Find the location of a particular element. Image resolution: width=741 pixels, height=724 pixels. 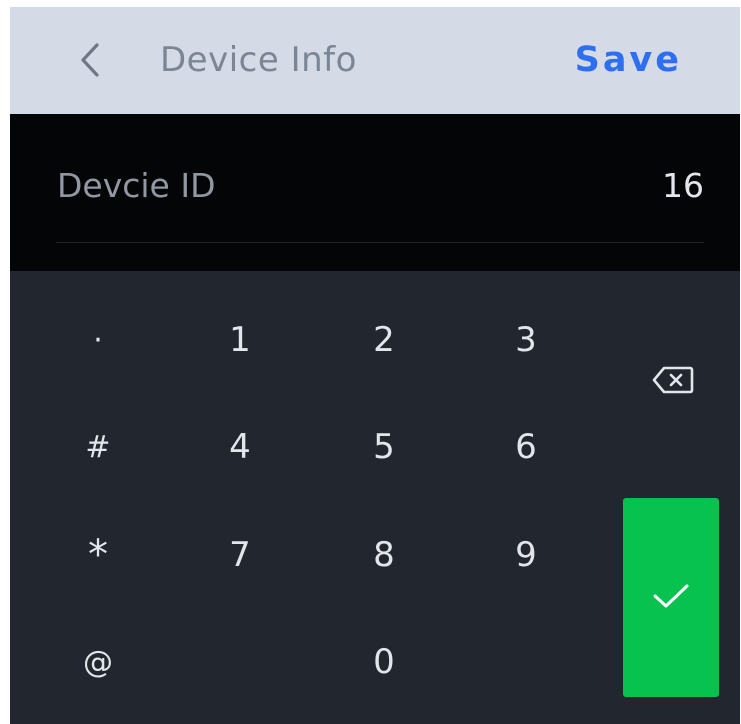

save-button: Save is located at coordinates (628, 60).